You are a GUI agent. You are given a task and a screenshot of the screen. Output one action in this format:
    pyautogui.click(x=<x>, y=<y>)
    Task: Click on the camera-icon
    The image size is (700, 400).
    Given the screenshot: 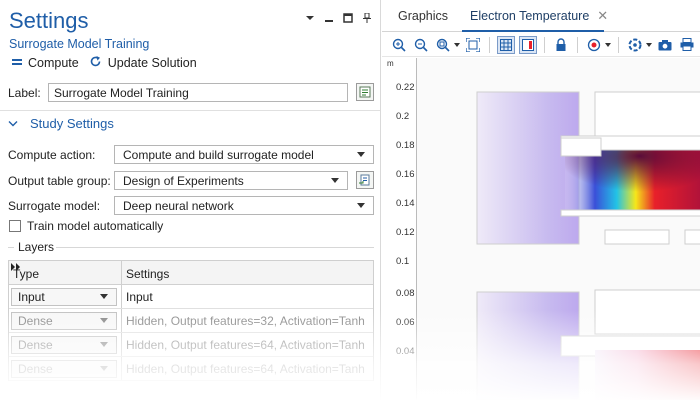 What is the action you would take?
    pyautogui.click(x=665, y=45)
    